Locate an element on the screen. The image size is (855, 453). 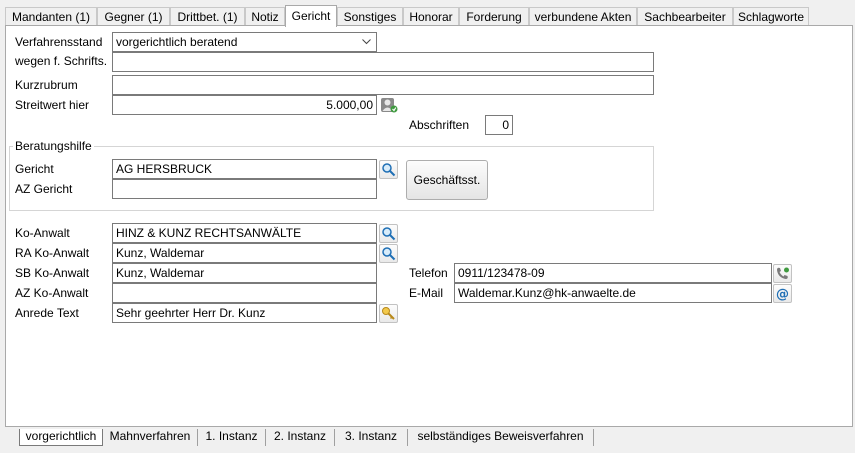
anrede-key-button is located at coordinates (388, 313).